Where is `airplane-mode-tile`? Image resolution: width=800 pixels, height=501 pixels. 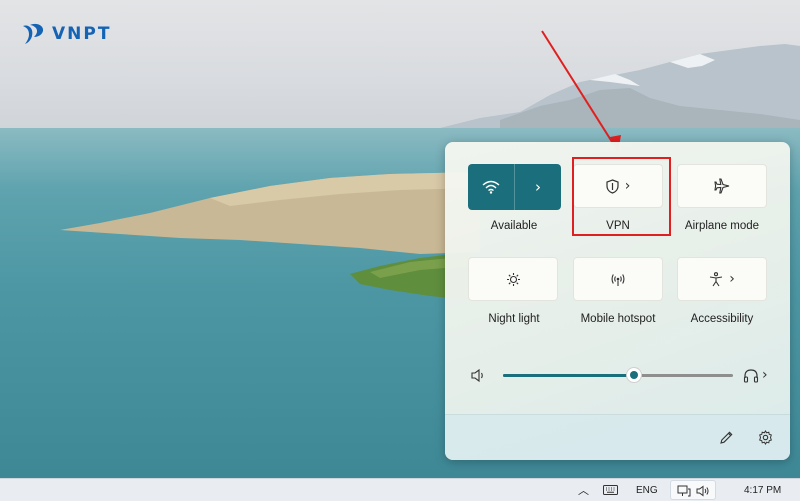 airplane-mode-tile is located at coordinates (722, 186).